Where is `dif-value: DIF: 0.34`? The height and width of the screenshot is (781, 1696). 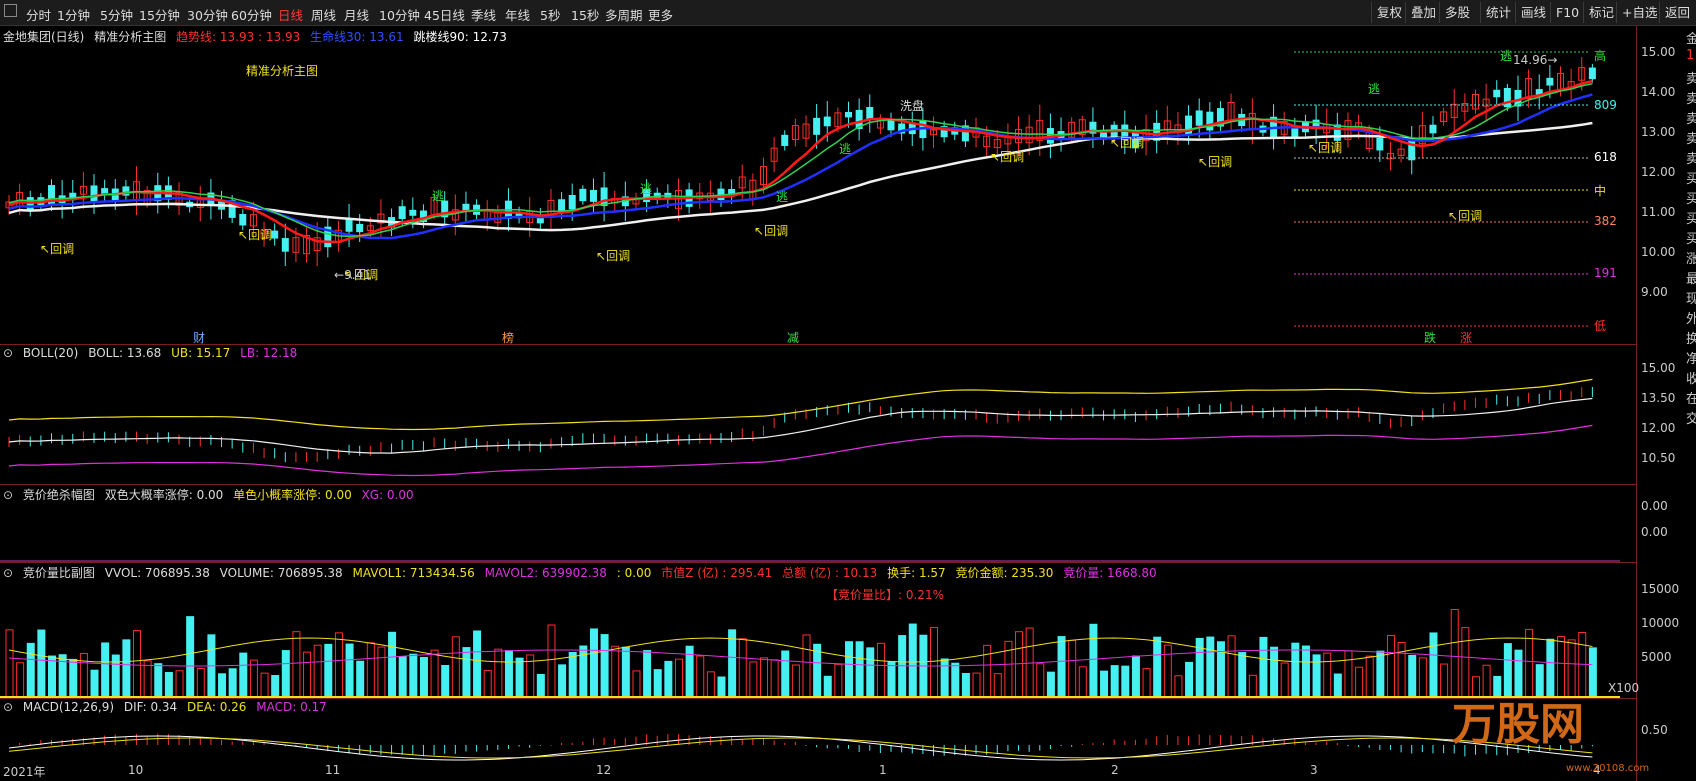 dif-value: DIF: 0.34 is located at coordinates (150, 707).